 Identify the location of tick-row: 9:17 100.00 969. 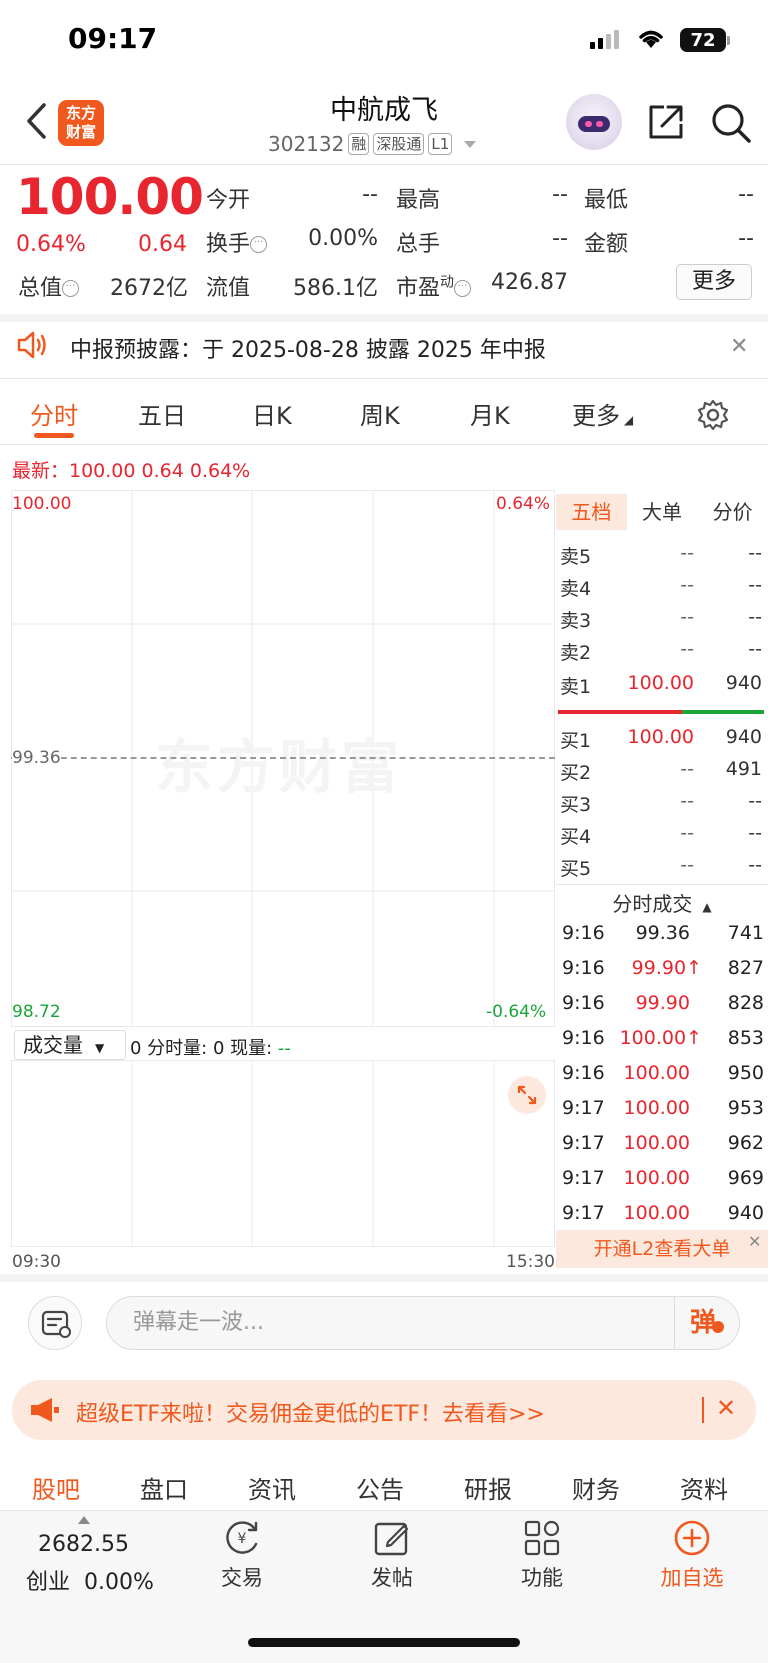
(663, 1178).